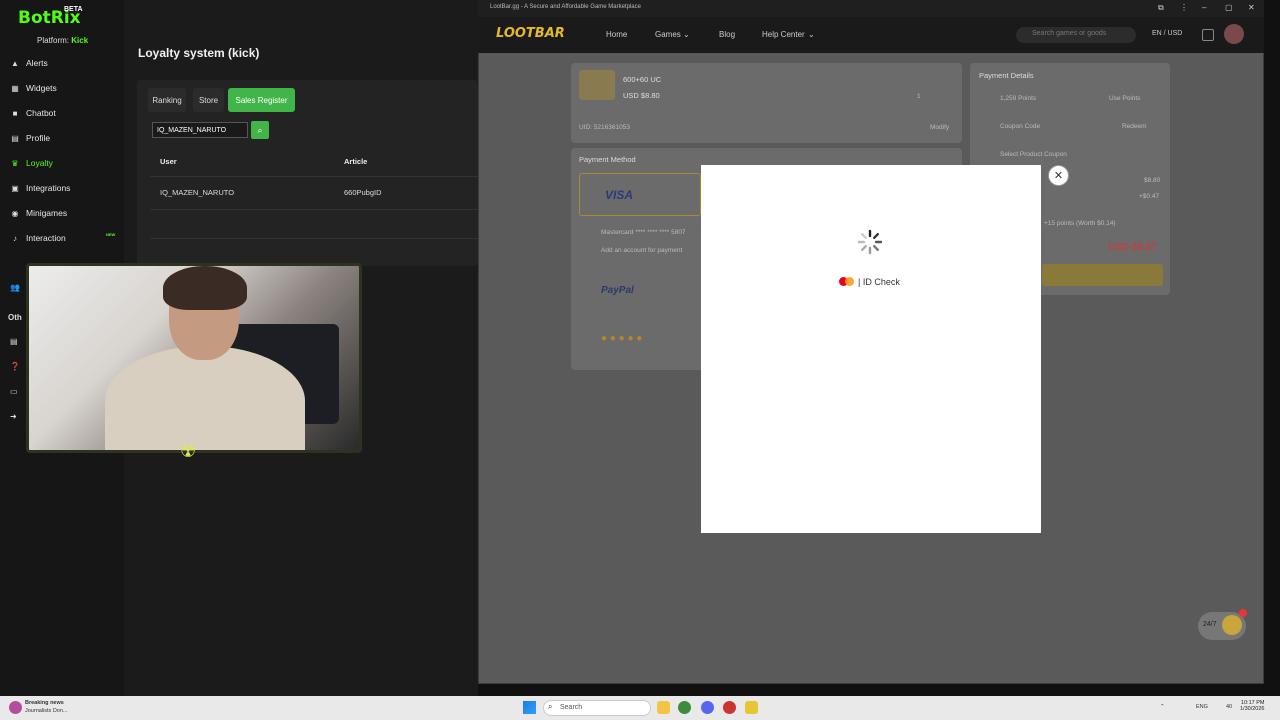 The height and width of the screenshot is (720, 1280). What do you see at coordinates (1124, 98) in the screenshot?
I see `use-points-toggle: Use Points` at bounding box center [1124, 98].